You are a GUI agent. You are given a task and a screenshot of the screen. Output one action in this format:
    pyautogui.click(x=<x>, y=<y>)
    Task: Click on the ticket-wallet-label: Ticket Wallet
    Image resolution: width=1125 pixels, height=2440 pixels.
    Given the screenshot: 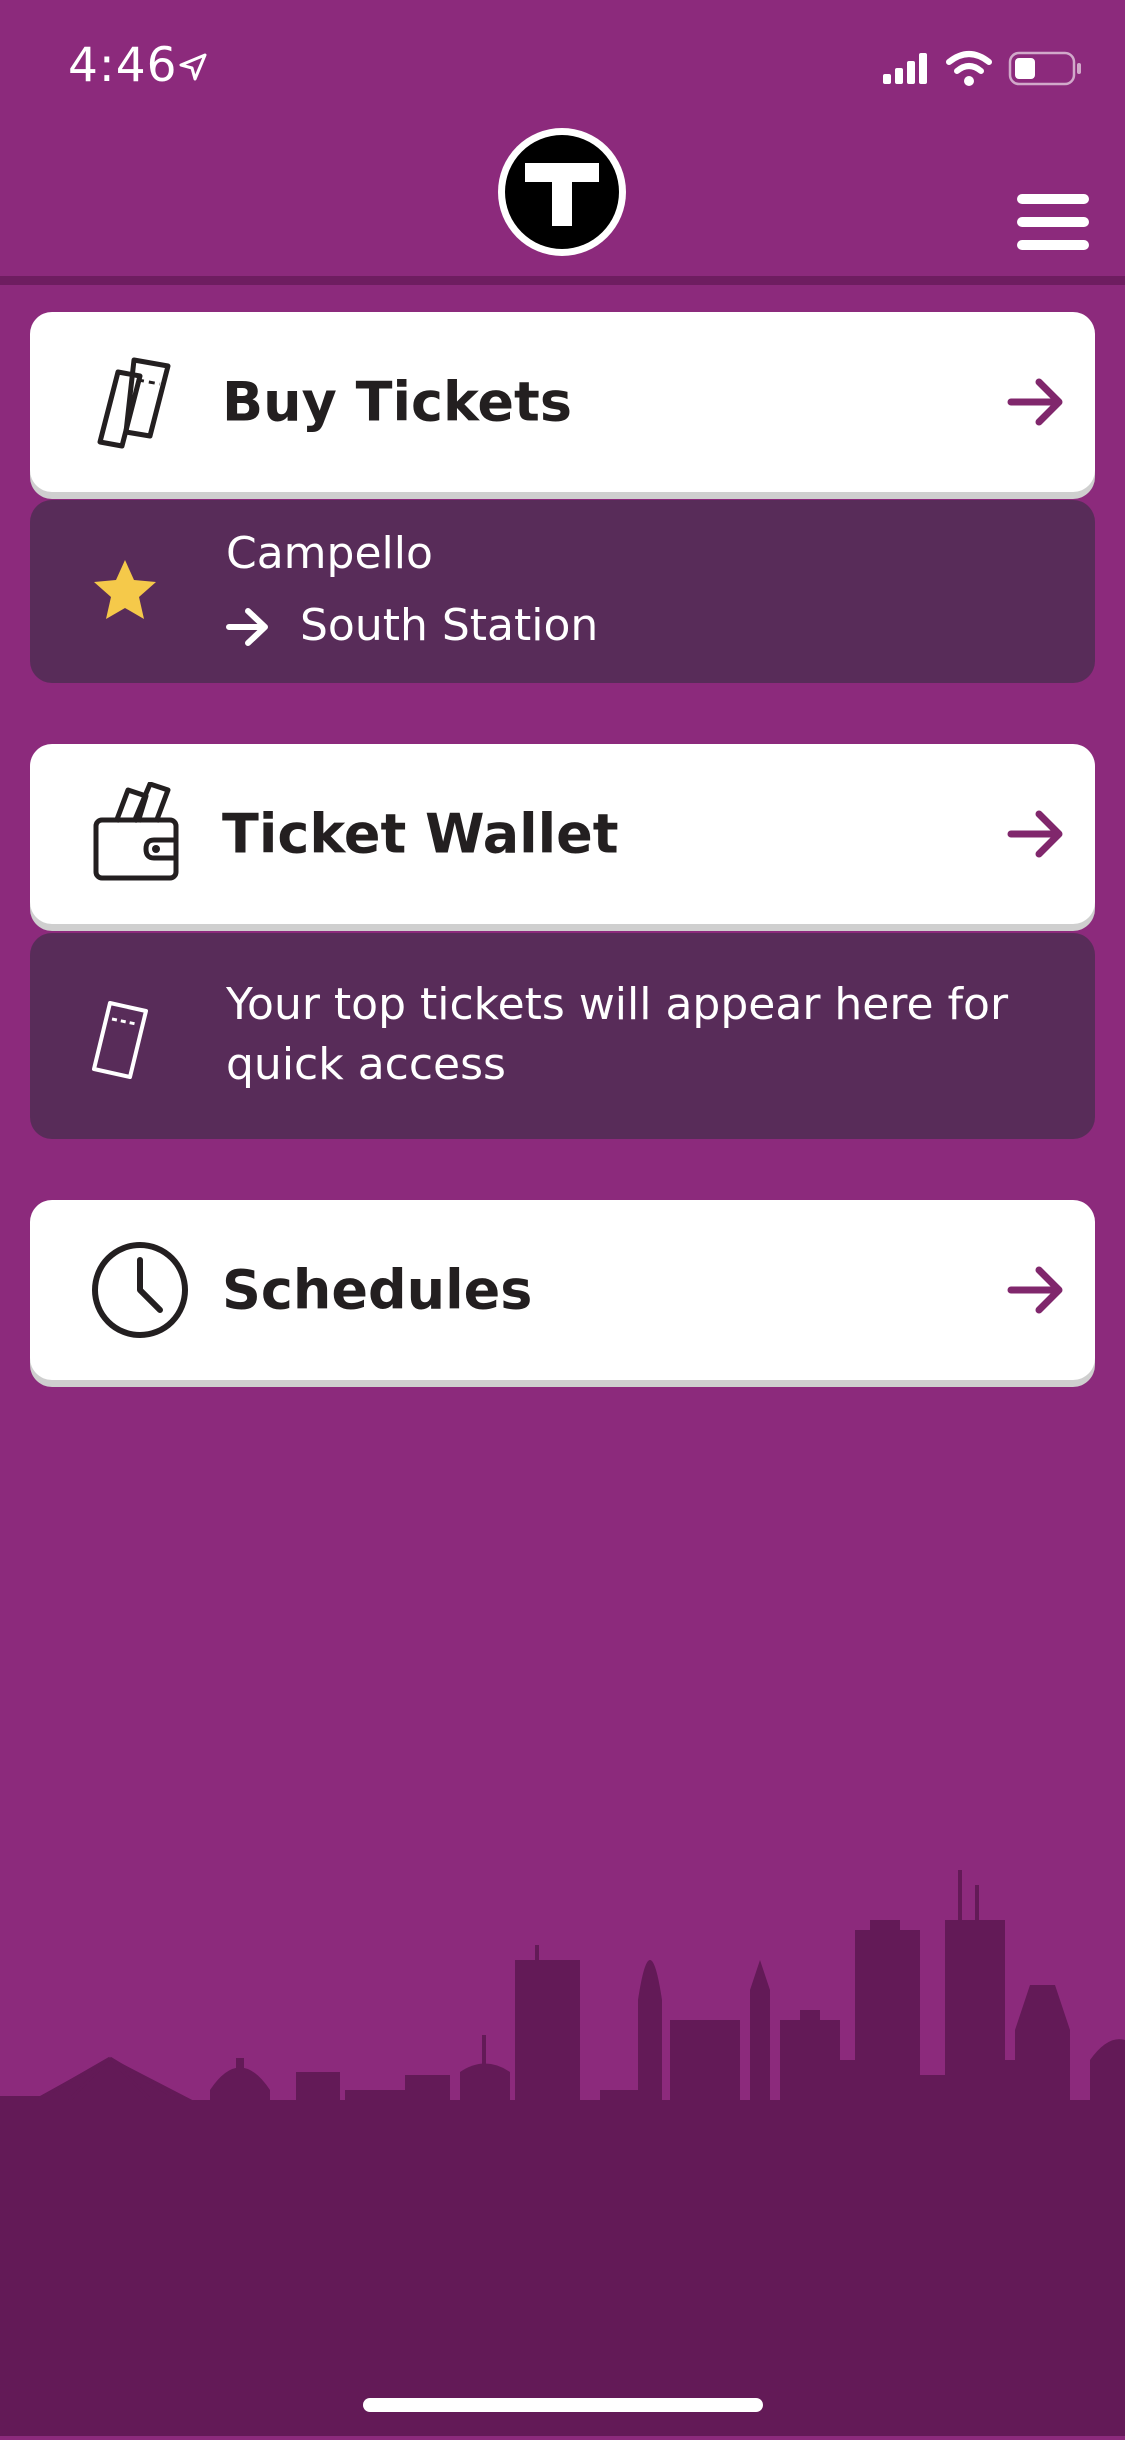 What is the action you would take?
    pyautogui.click(x=420, y=834)
    